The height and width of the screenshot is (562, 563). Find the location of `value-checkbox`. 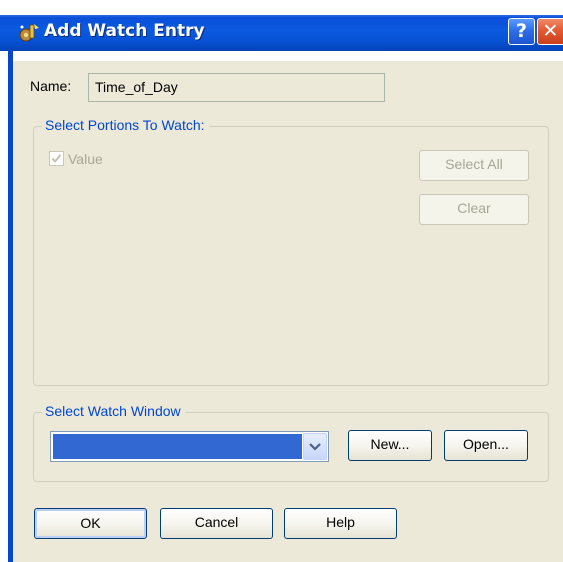

value-checkbox is located at coordinates (56, 158).